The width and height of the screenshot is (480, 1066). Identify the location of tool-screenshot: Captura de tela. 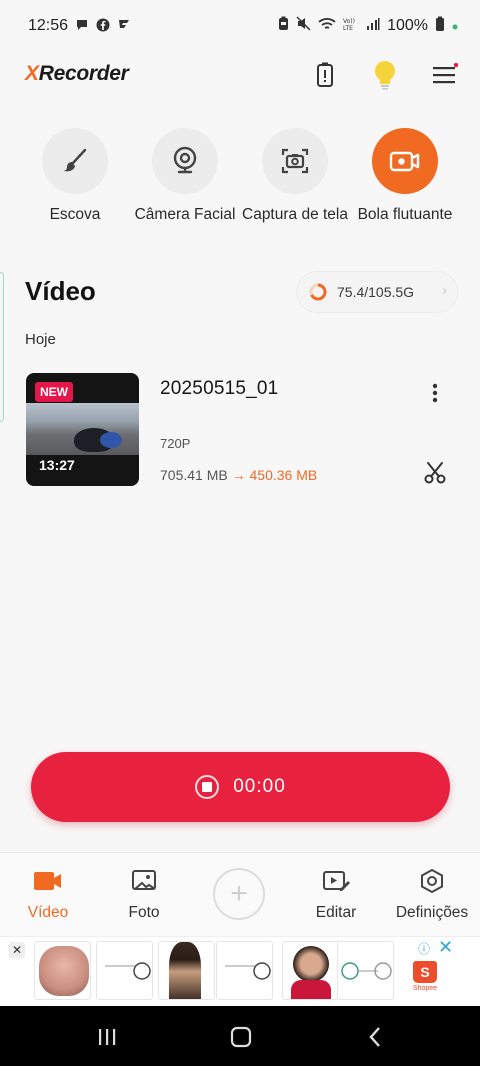
(295, 176).